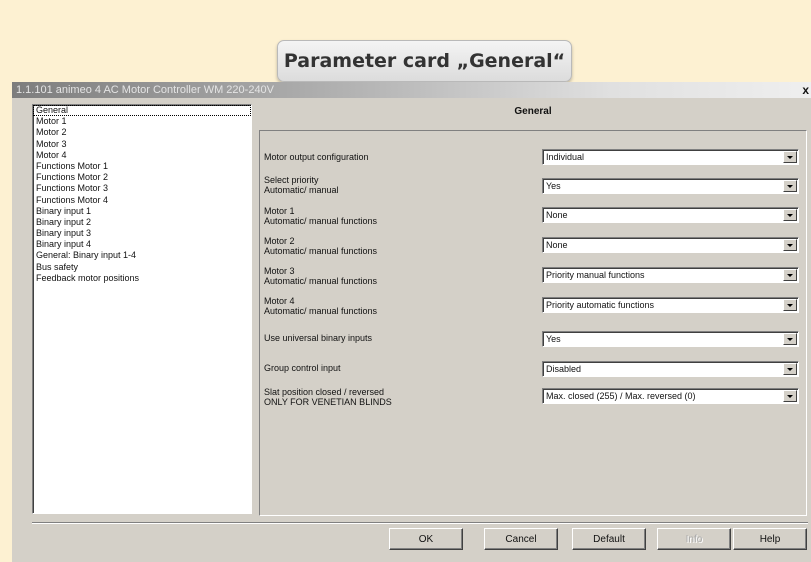 This screenshot has width=811, height=562. Describe the element at coordinates (533, 246) in the screenshot. I see `param-row: Motor 2 Automatic/ manual functions None` at that location.